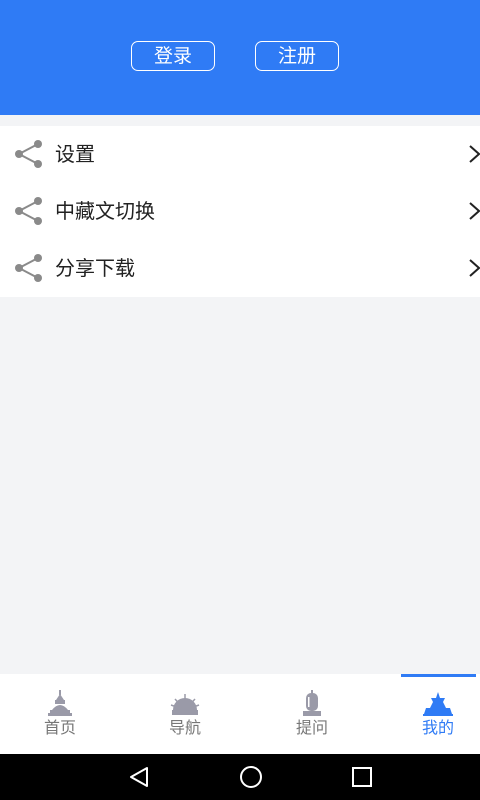  I want to click on tab-home: 首页, so click(60, 714).